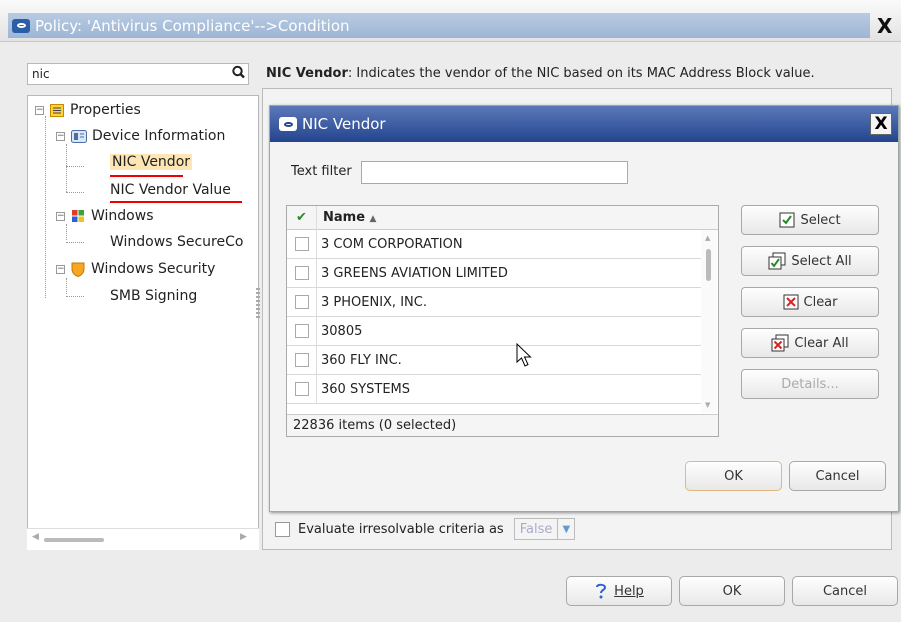 The height and width of the screenshot is (622, 901). I want to click on row-name: 360 SYSTEMS, so click(366, 389).